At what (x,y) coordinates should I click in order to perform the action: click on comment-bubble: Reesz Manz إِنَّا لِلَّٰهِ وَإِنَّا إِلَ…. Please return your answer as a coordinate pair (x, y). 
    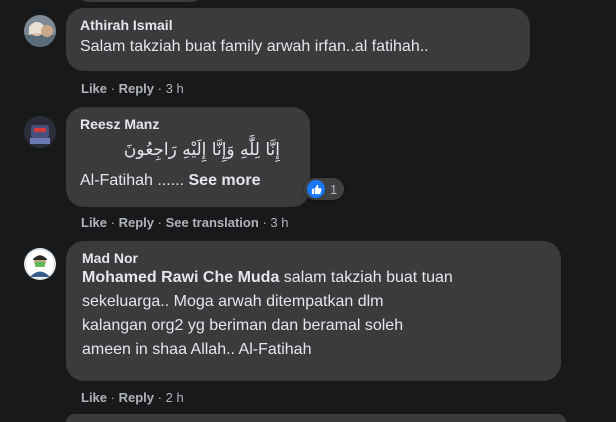
    Looking at the image, I should click on (188, 157).